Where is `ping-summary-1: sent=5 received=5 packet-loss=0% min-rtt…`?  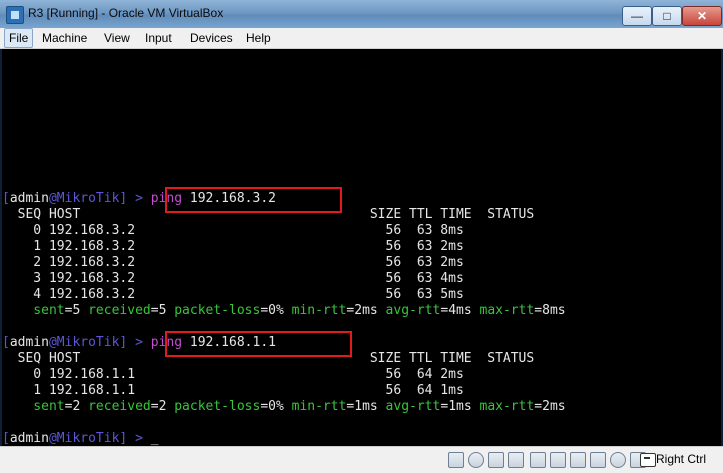
ping-summary-1: sent=5 received=5 packet-loss=0% min-rtt… is located at coordinates (284, 310).